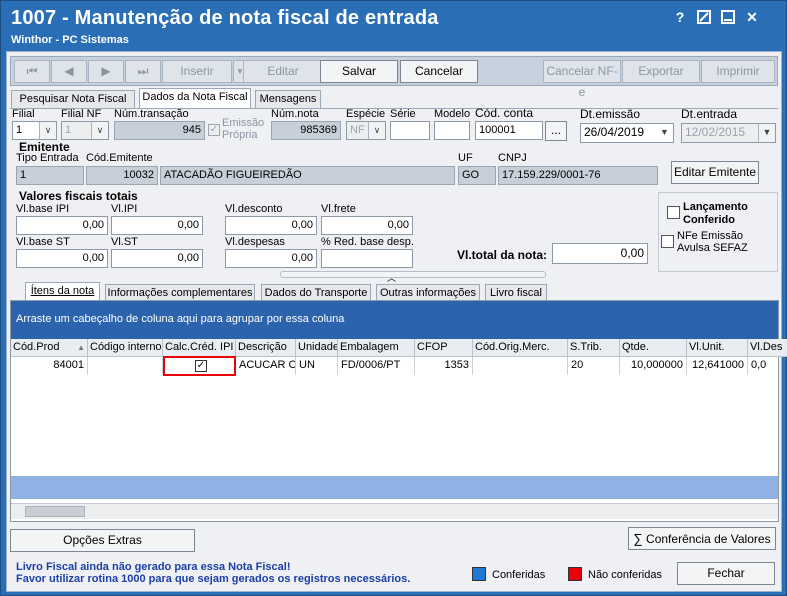  I want to click on vl-despesas-label: Vl.despesas, so click(255, 242).